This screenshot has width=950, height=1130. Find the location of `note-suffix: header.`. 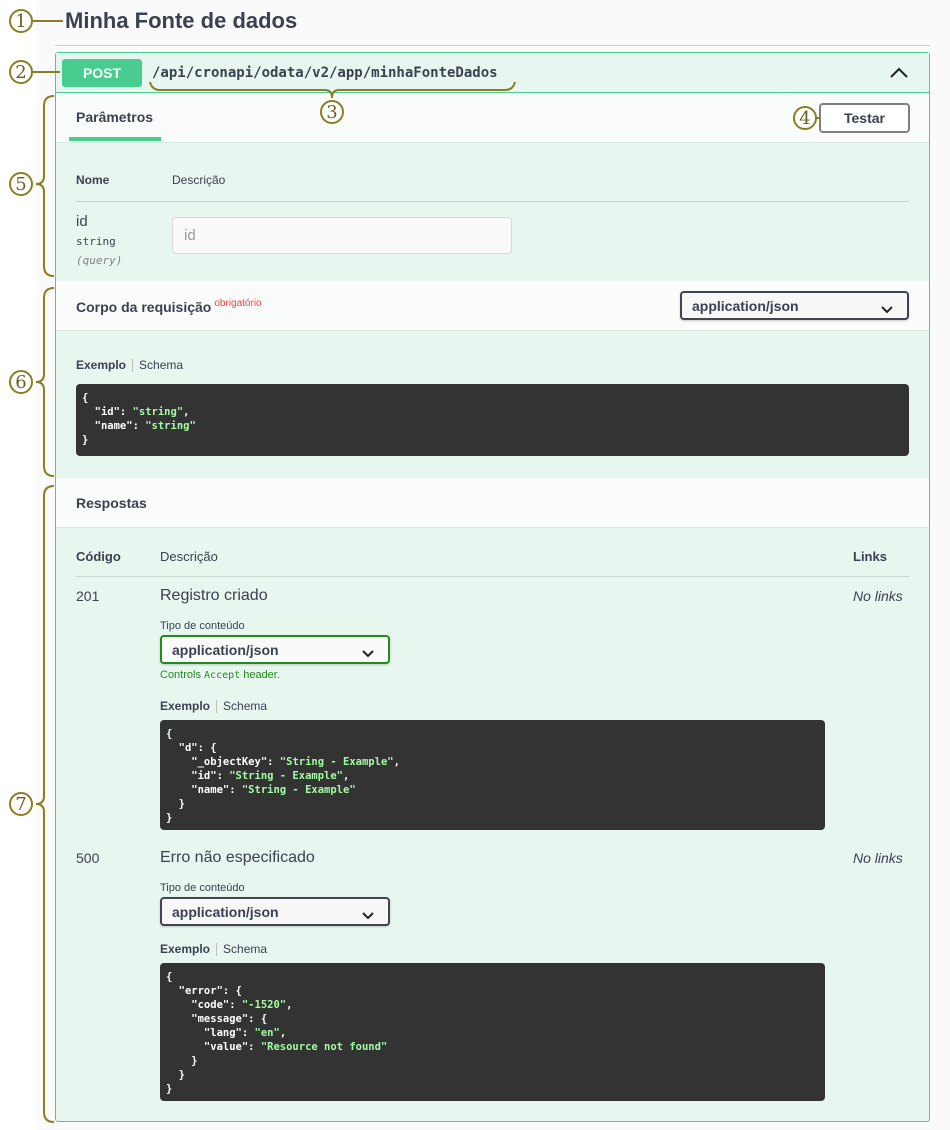

note-suffix: header. is located at coordinates (260, 675).